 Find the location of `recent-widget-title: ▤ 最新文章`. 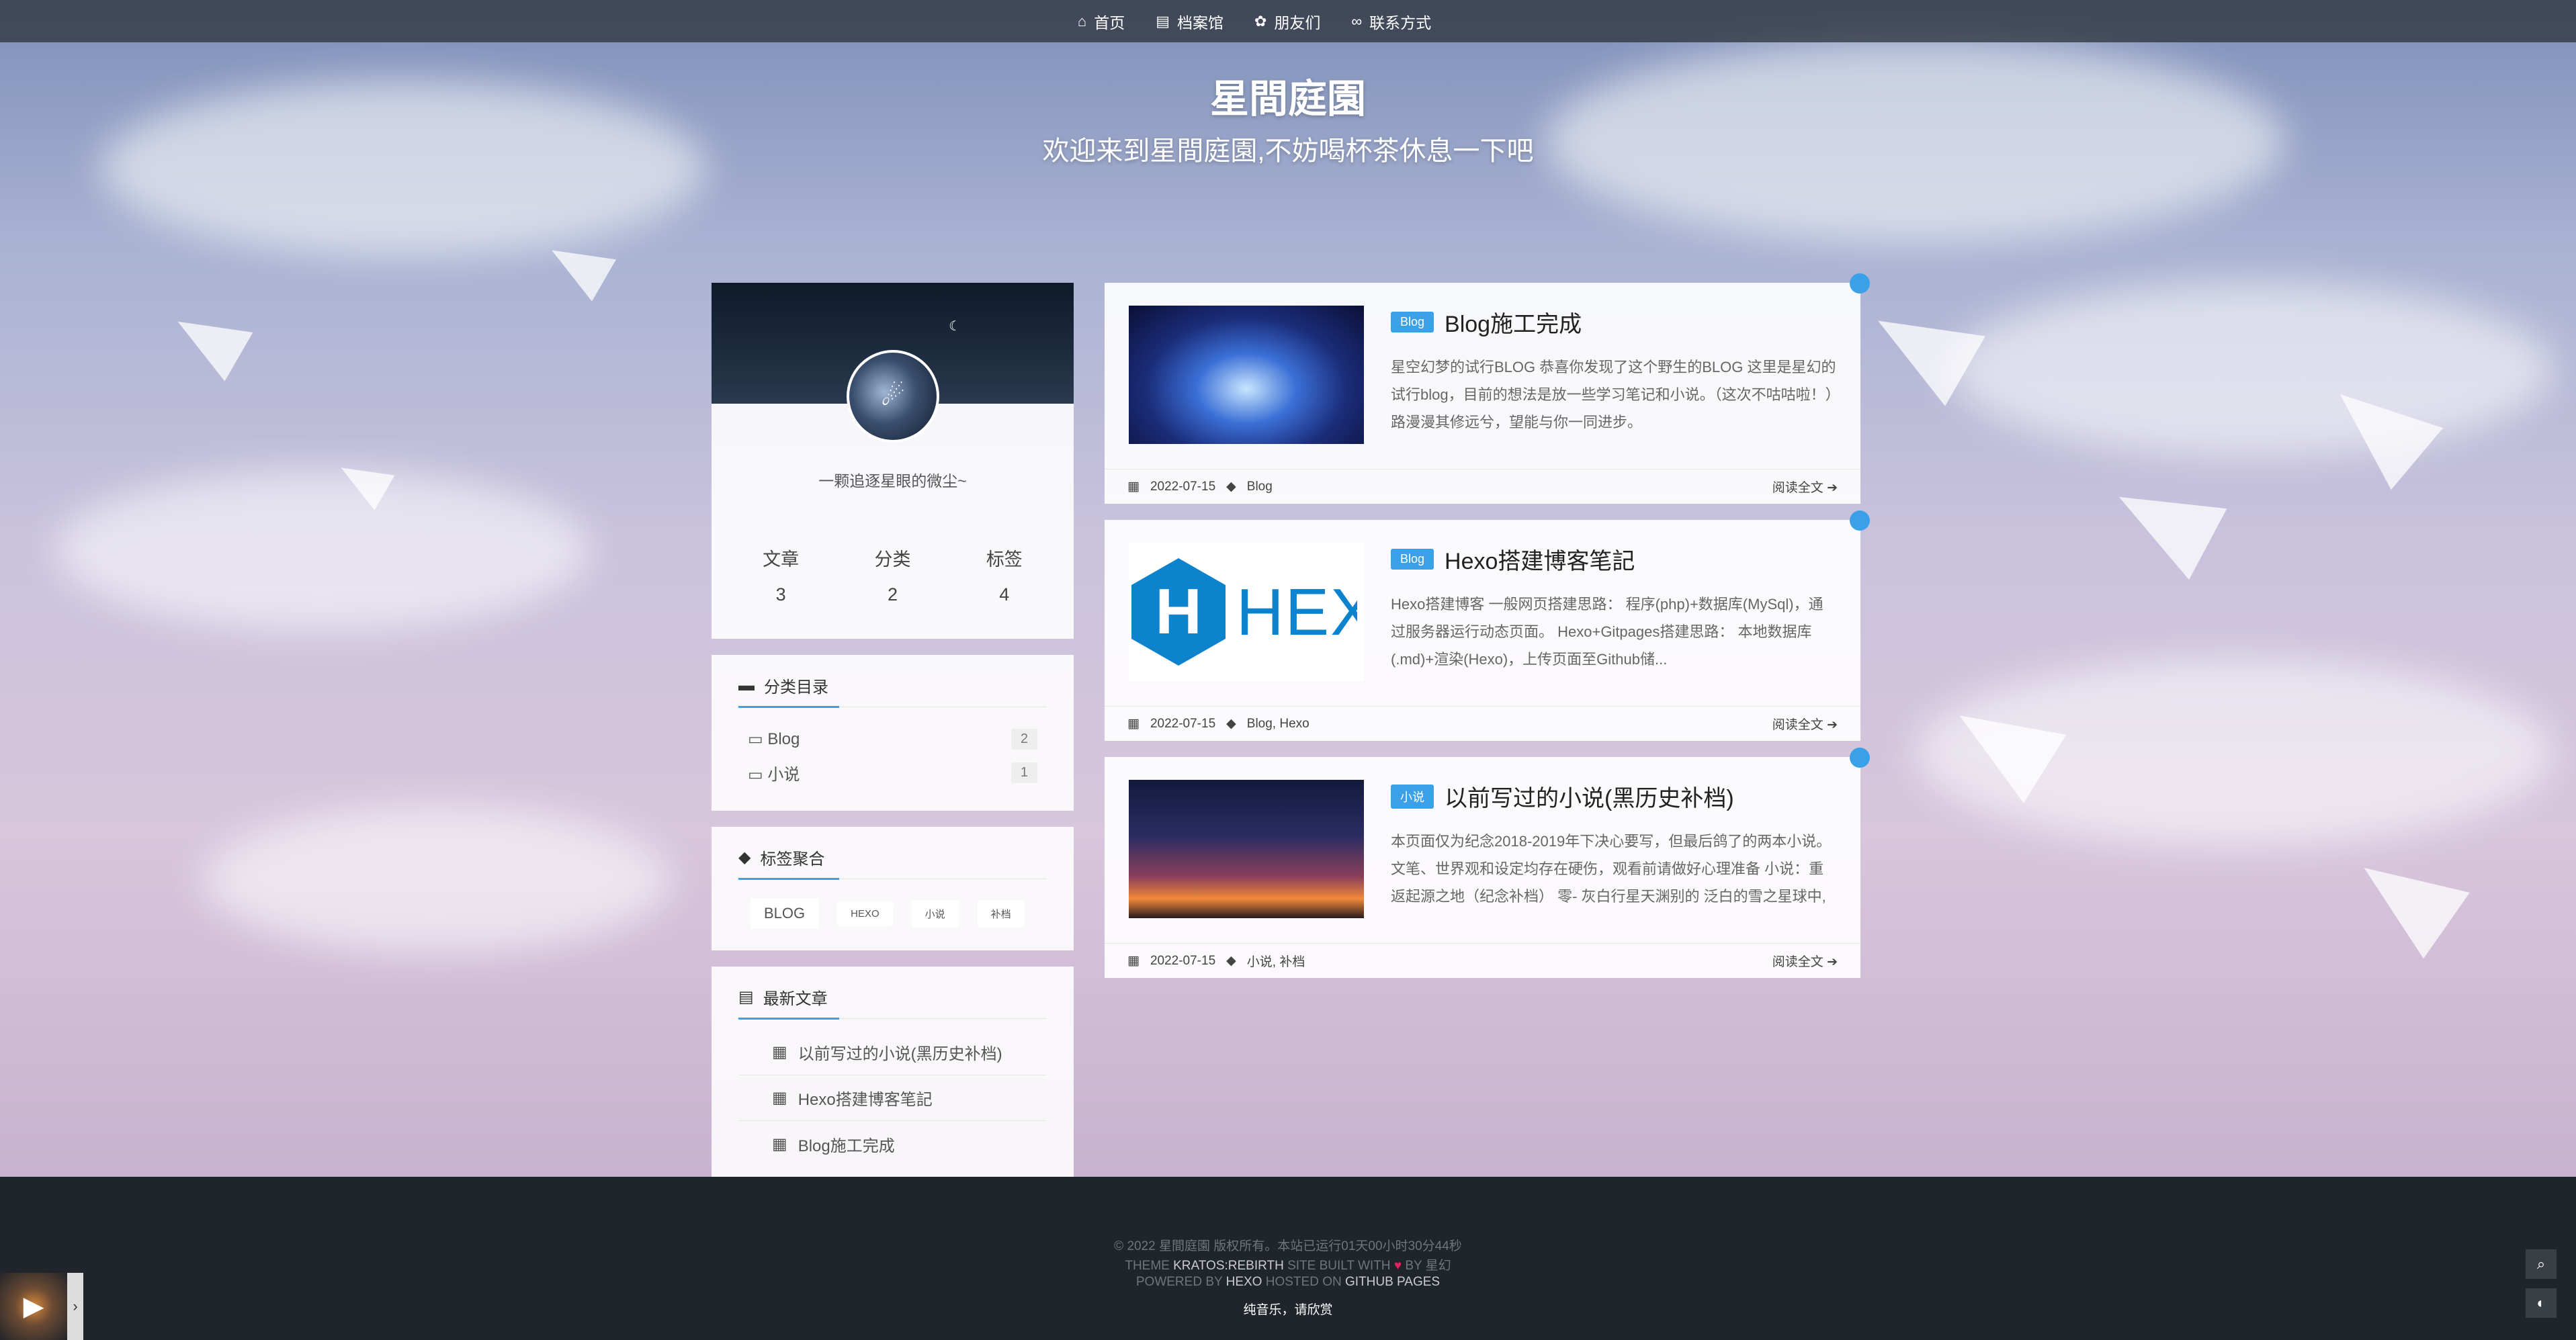

recent-widget-title: ▤ 最新文章 is located at coordinates (892, 1002).